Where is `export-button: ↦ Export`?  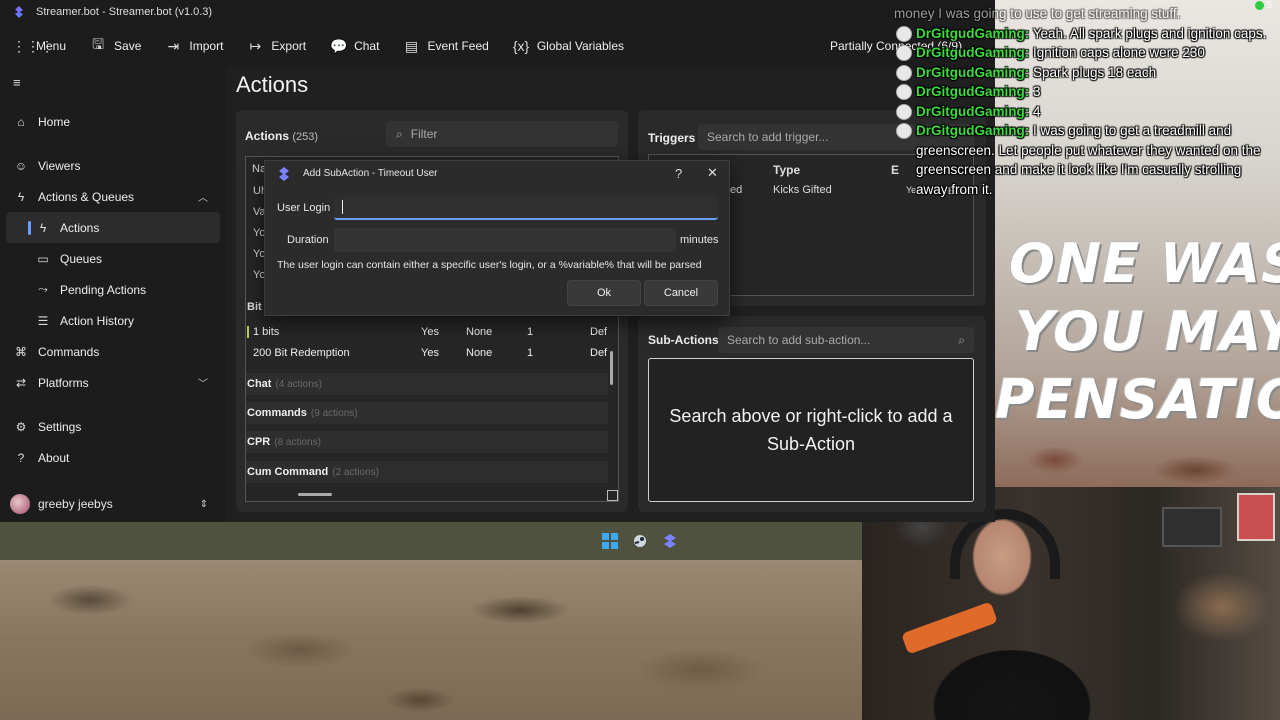
export-button: ↦ Export is located at coordinates (277, 46).